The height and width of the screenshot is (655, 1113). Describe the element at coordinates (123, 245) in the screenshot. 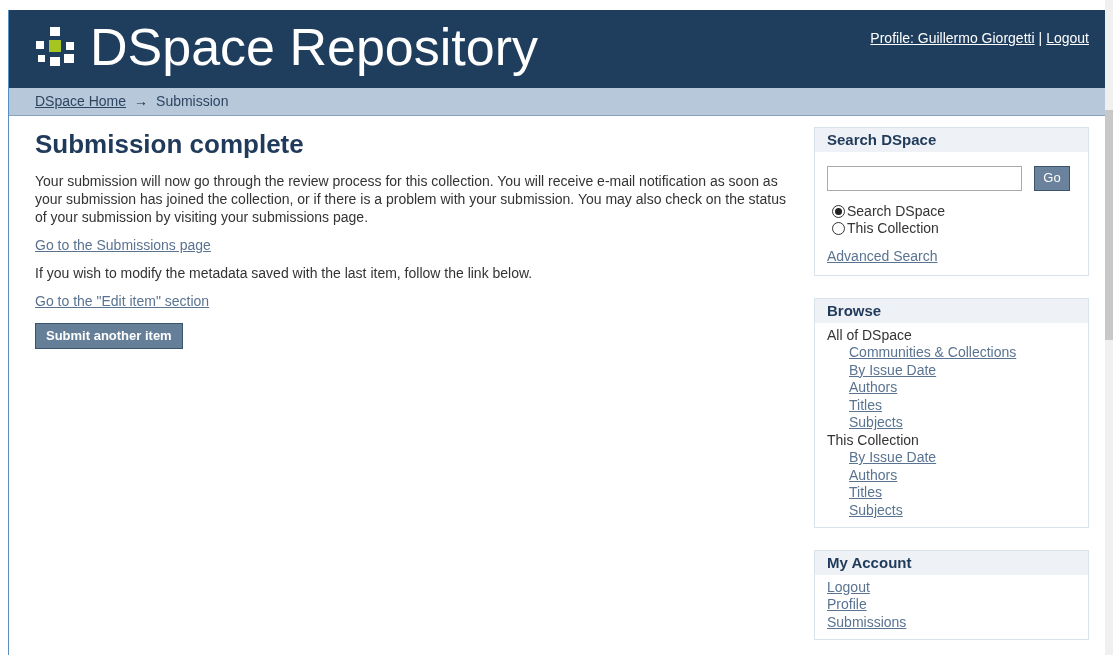

I see `page-link: Go to the Submissions page` at that location.